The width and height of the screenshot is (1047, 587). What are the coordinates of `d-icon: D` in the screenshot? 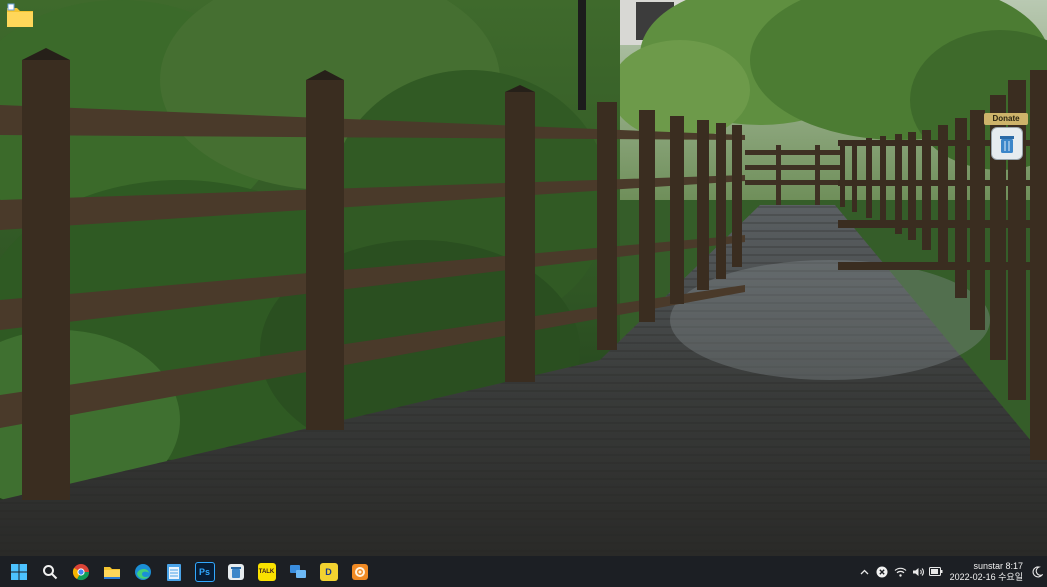 It's located at (328, 571).